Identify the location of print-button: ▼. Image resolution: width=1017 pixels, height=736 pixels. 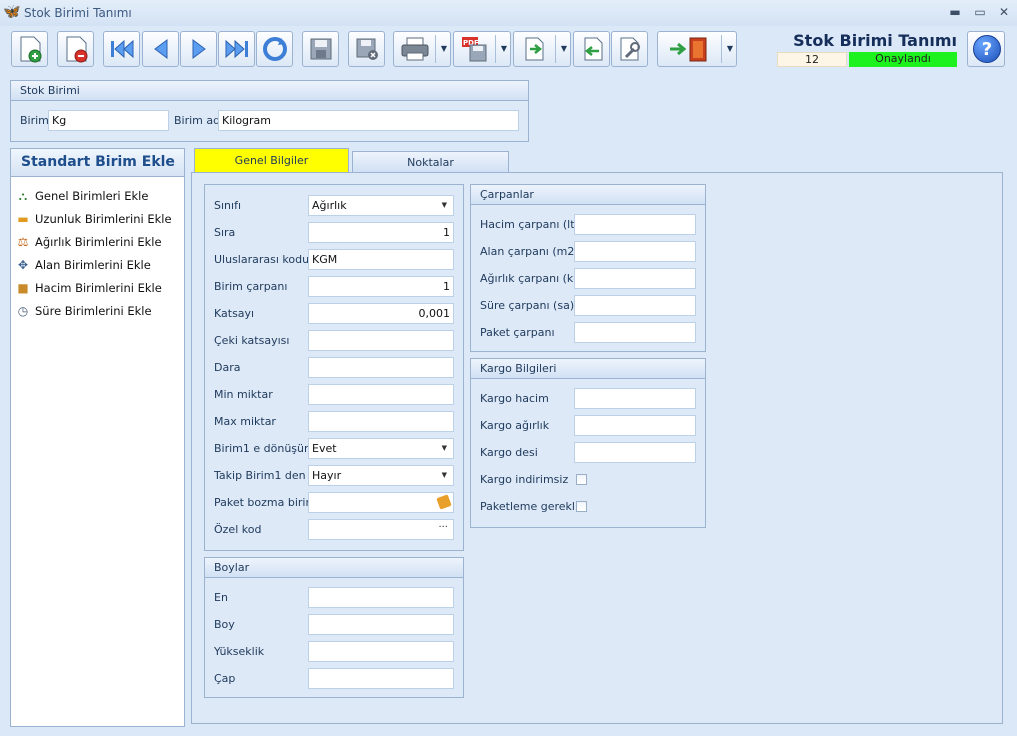
(422, 49).